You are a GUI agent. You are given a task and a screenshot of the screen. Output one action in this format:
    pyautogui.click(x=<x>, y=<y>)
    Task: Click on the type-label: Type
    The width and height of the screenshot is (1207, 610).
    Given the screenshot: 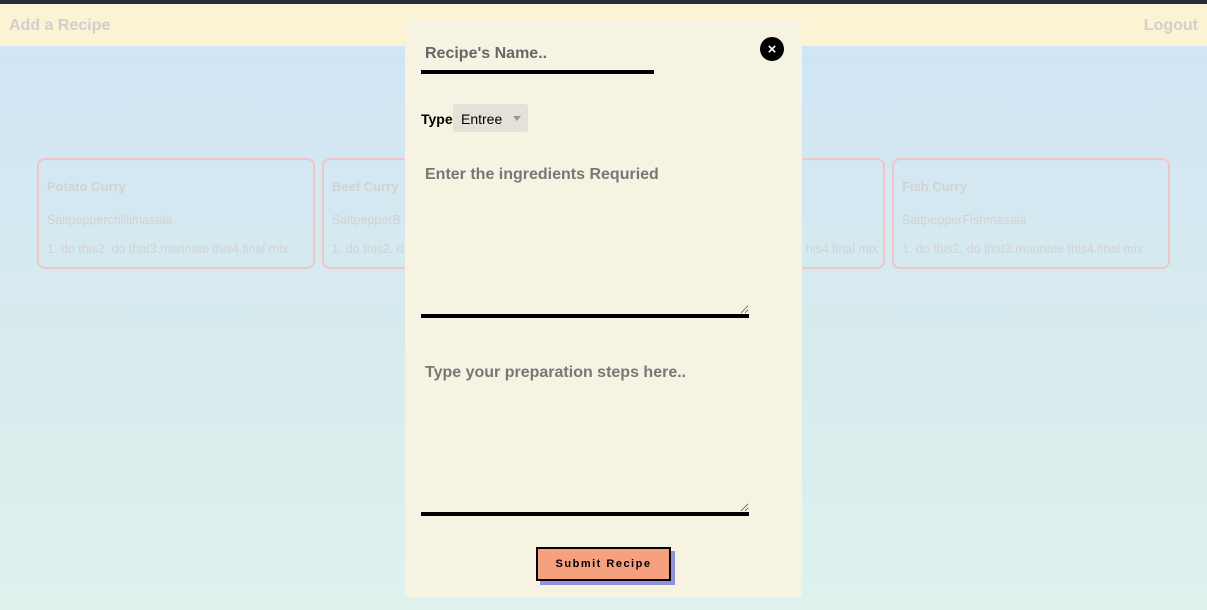 What is the action you would take?
    pyautogui.click(x=437, y=119)
    